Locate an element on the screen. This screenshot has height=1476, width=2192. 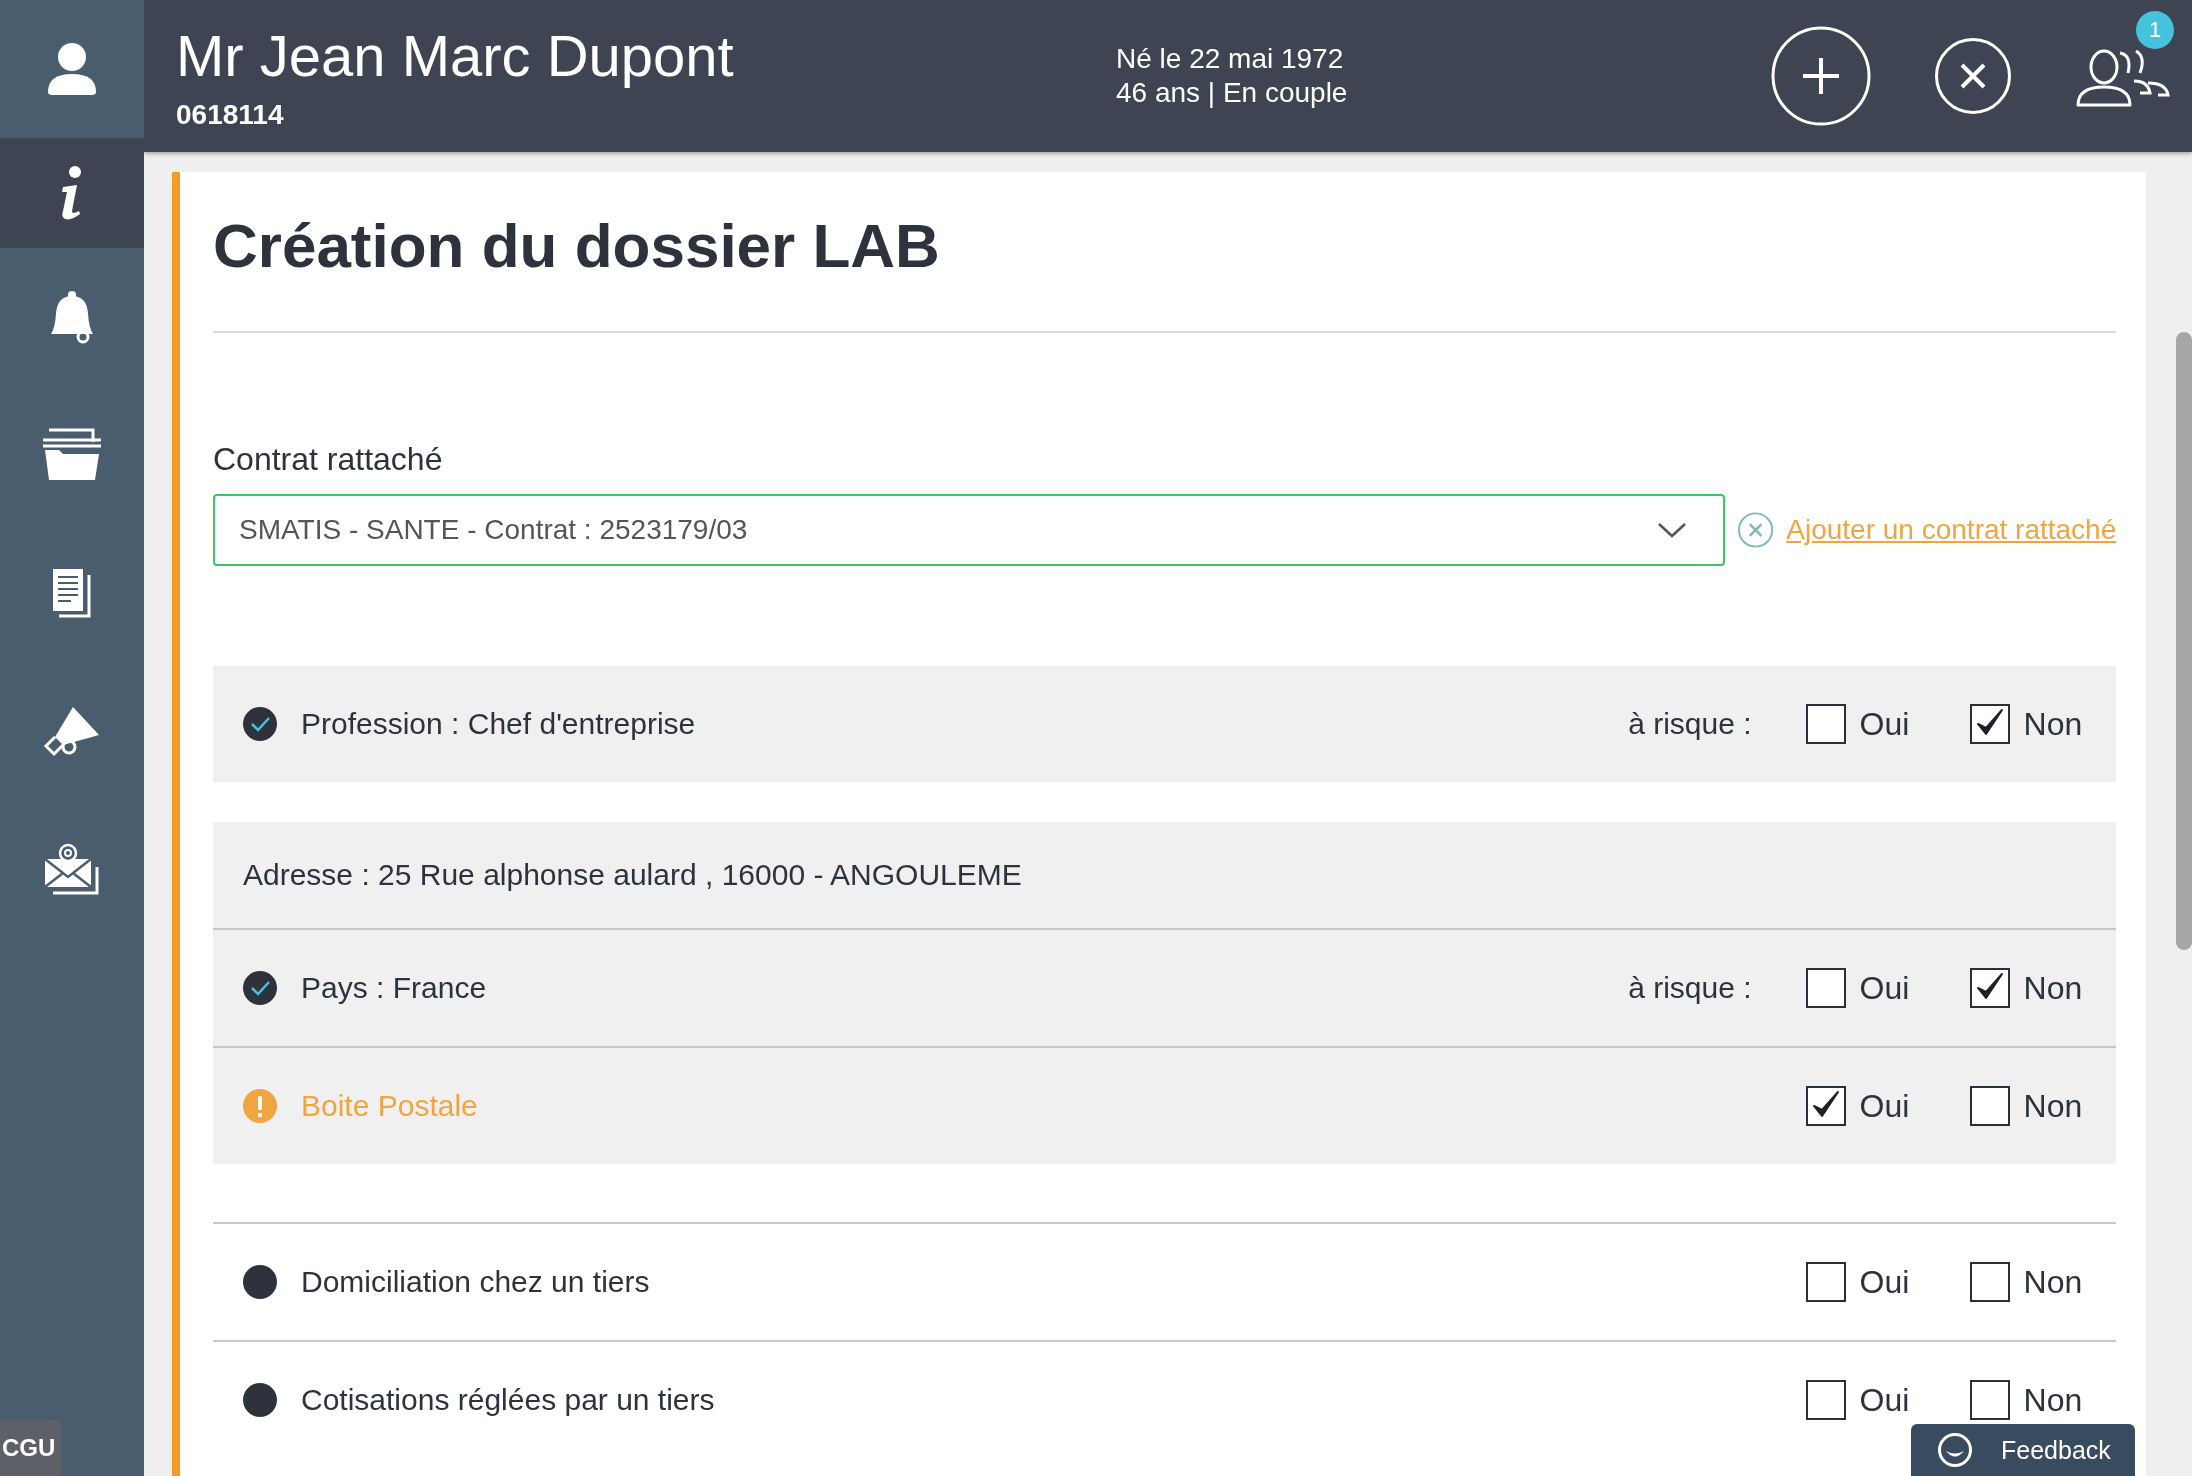
chevron-icon is located at coordinates (1672, 530).